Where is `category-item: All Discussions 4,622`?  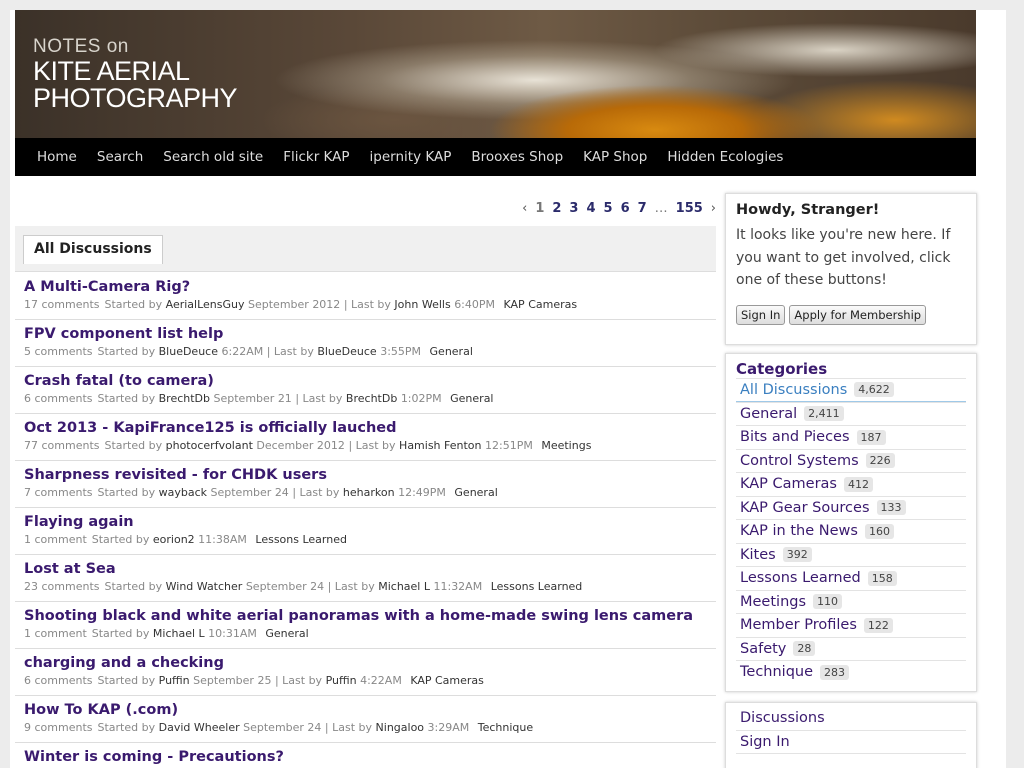
category-item: All Discussions 4,622 is located at coordinates (851, 390).